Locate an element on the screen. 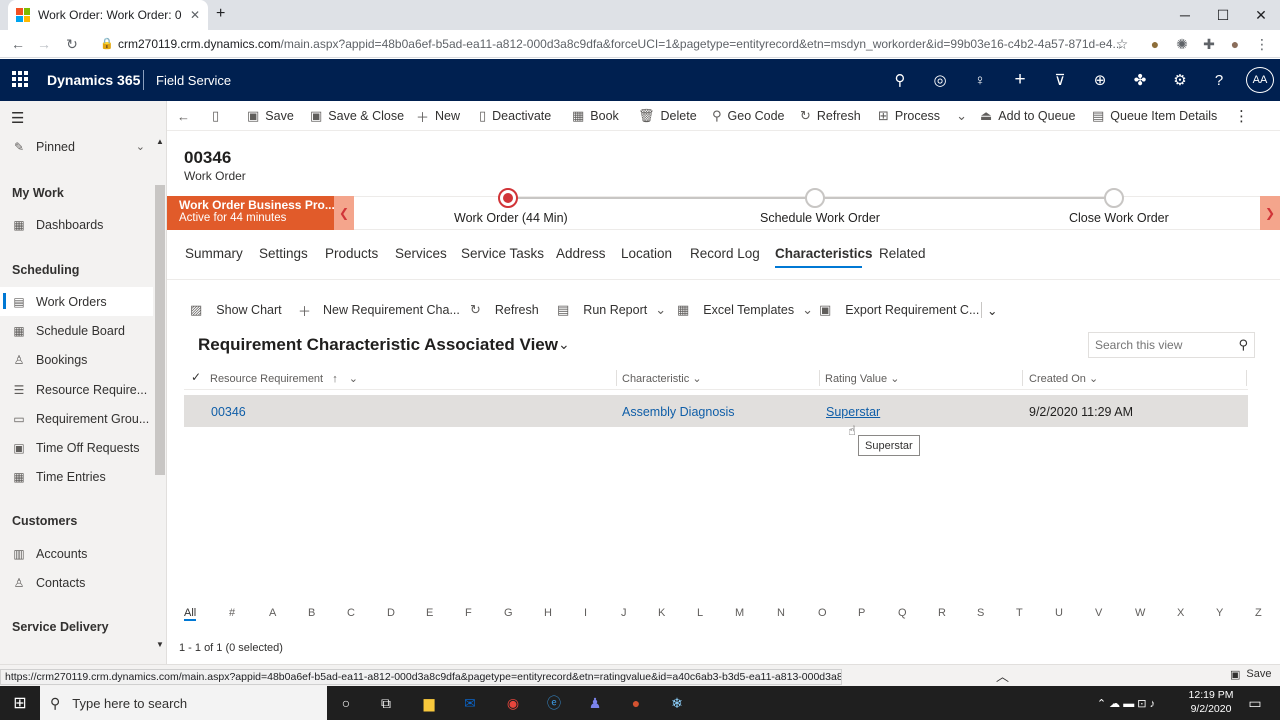  more-subgrid-commands-chevron-icon: ⌄ is located at coordinates (992, 310).